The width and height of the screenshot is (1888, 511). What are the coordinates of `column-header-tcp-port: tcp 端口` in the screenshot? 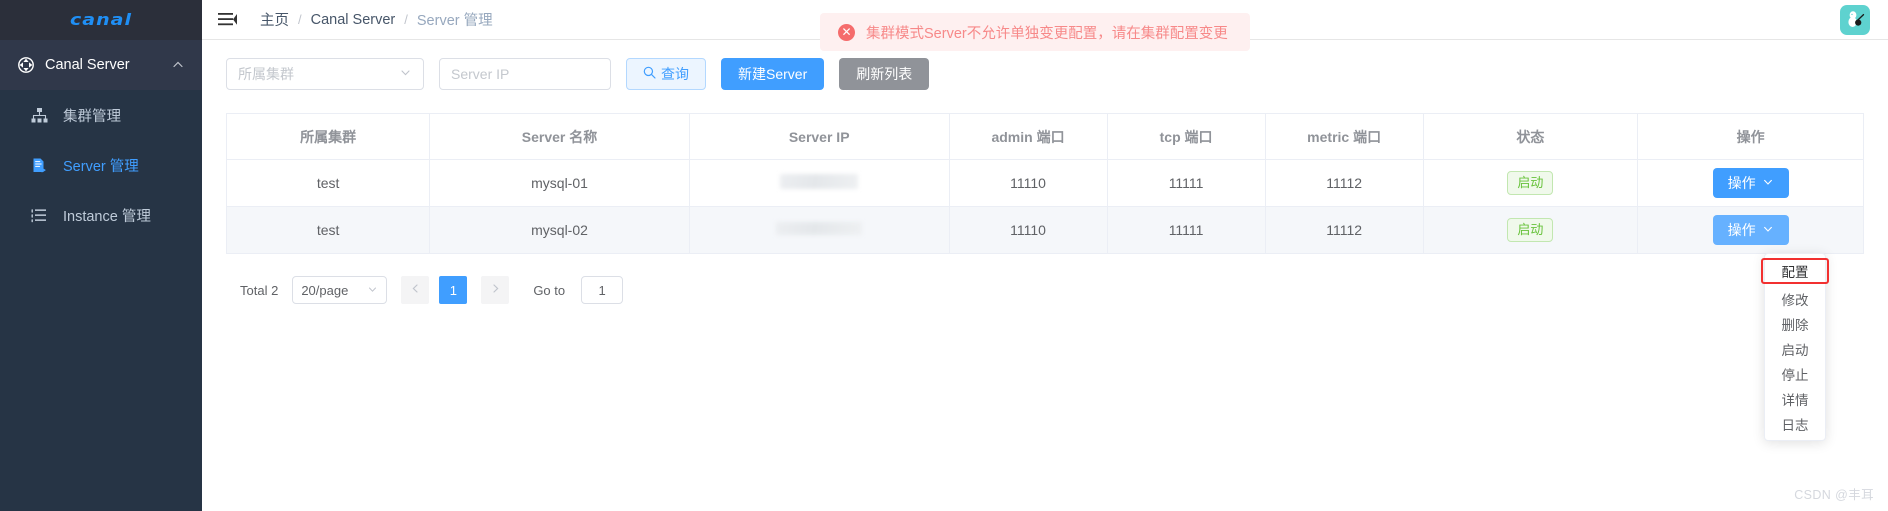 It's located at (1186, 136).